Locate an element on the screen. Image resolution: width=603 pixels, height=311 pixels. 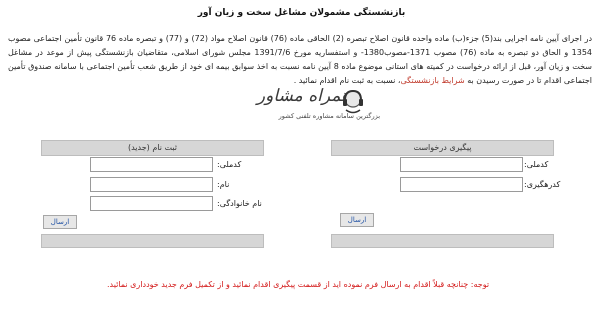
followup-national-id-input is located at coordinates (461, 164).